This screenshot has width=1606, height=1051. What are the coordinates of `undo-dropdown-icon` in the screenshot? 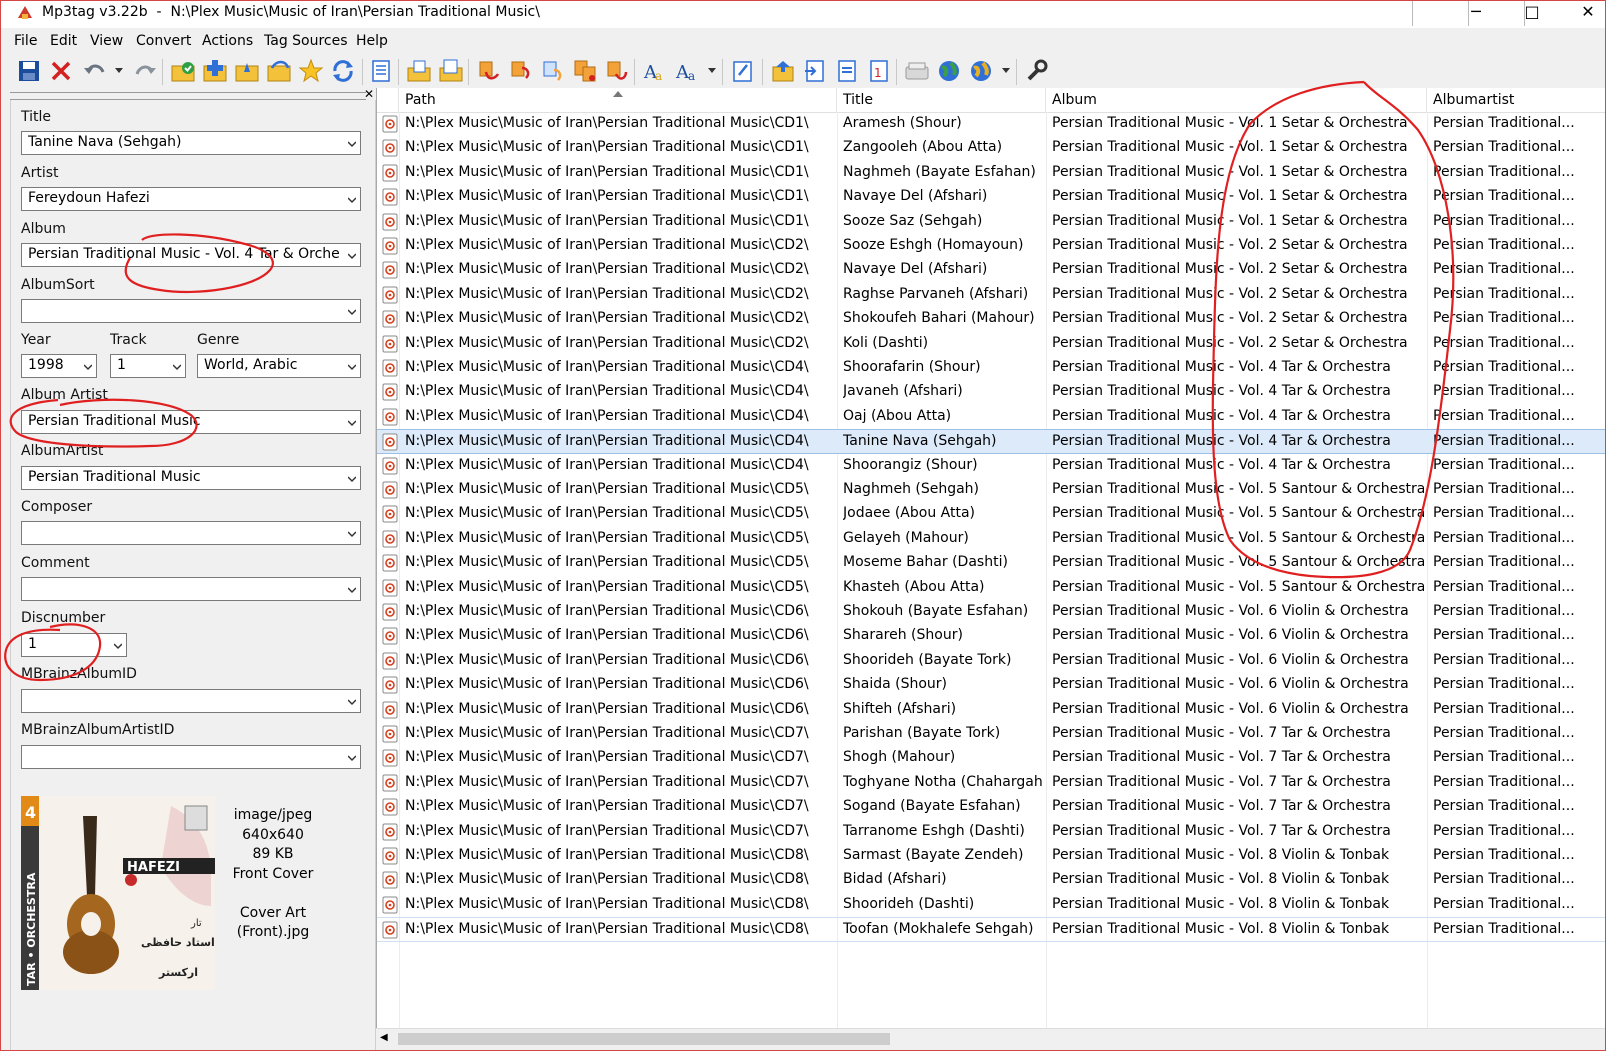 It's located at (119, 70).